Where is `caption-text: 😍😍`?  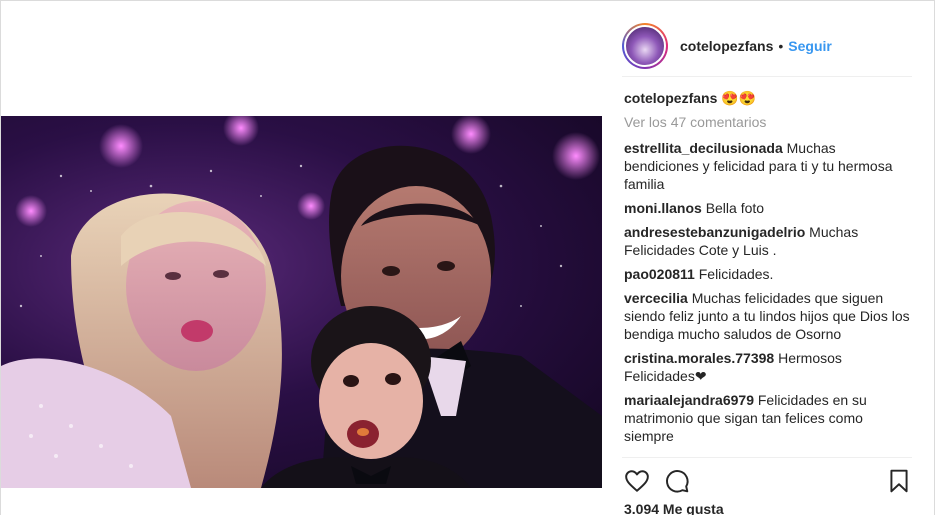 caption-text: 😍😍 is located at coordinates (739, 98).